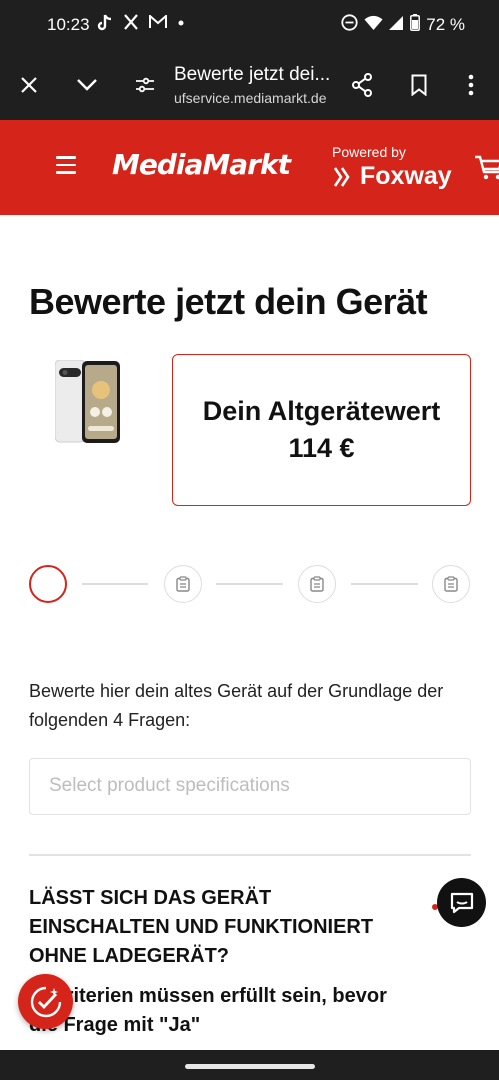  What do you see at coordinates (105, 25) in the screenshot?
I see `tiktok-icon` at bounding box center [105, 25].